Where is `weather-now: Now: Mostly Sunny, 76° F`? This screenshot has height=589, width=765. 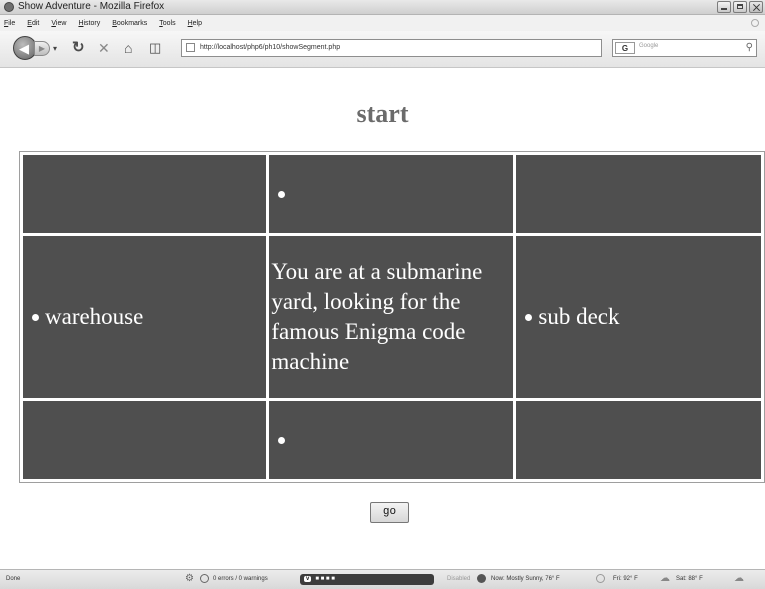
weather-now: Now: Mostly Sunny, 76° F is located at coordinates (525, 579).